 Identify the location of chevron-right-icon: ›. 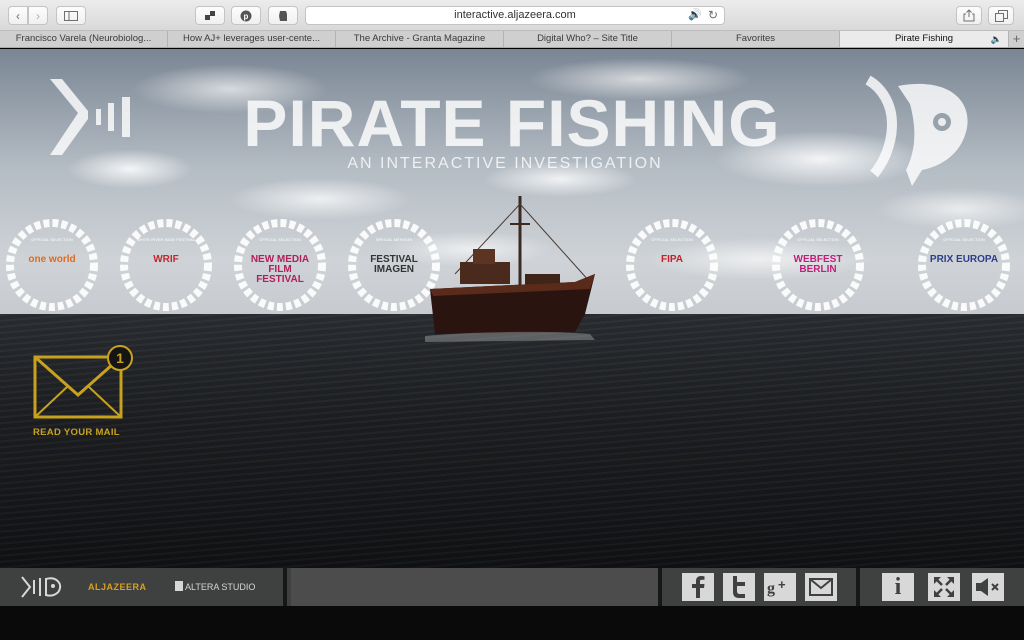
(38, 15).